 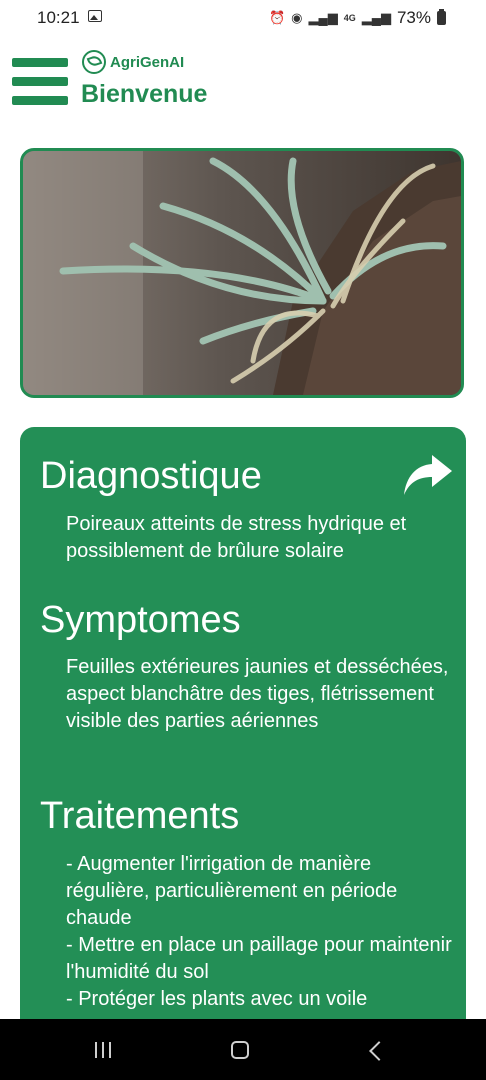 I want to click on hamburger-menu-icon, so click(x=40, y=82).